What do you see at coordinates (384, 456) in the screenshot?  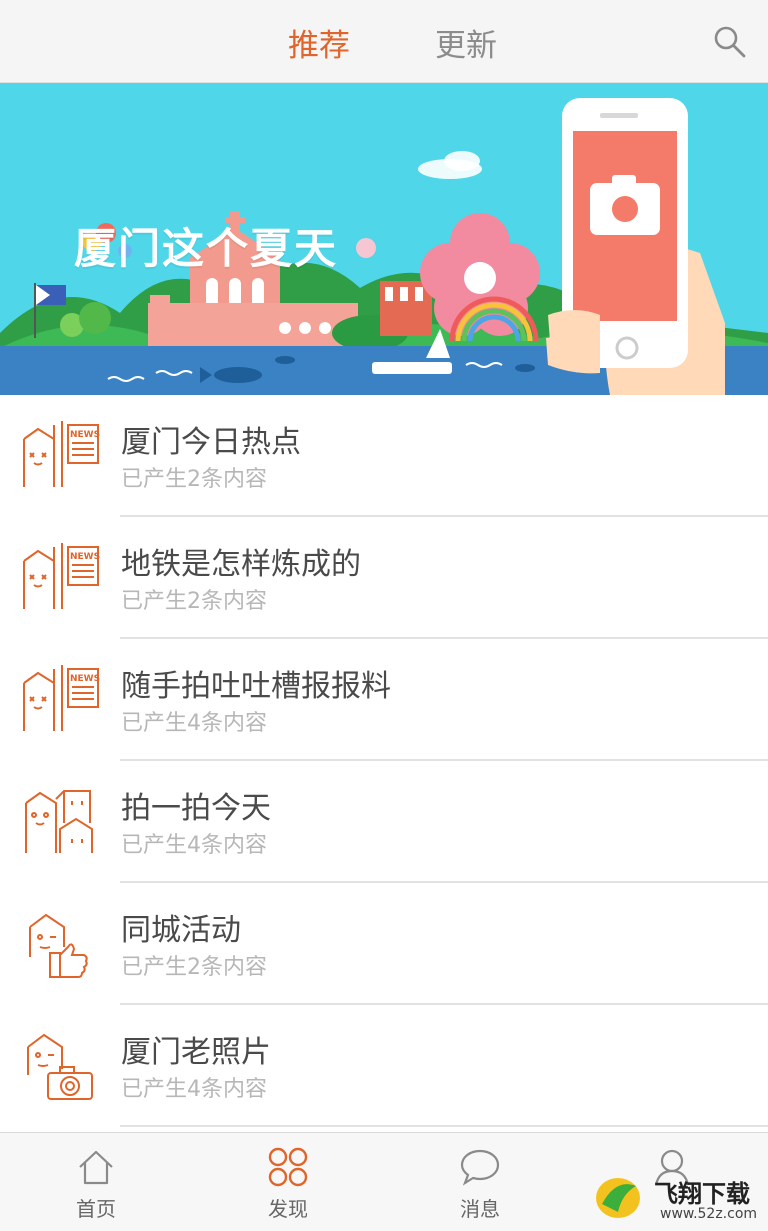 I see `list-item: NEWS 厦门今日热点 已产生2条内容` at bounding box center [384, 456].